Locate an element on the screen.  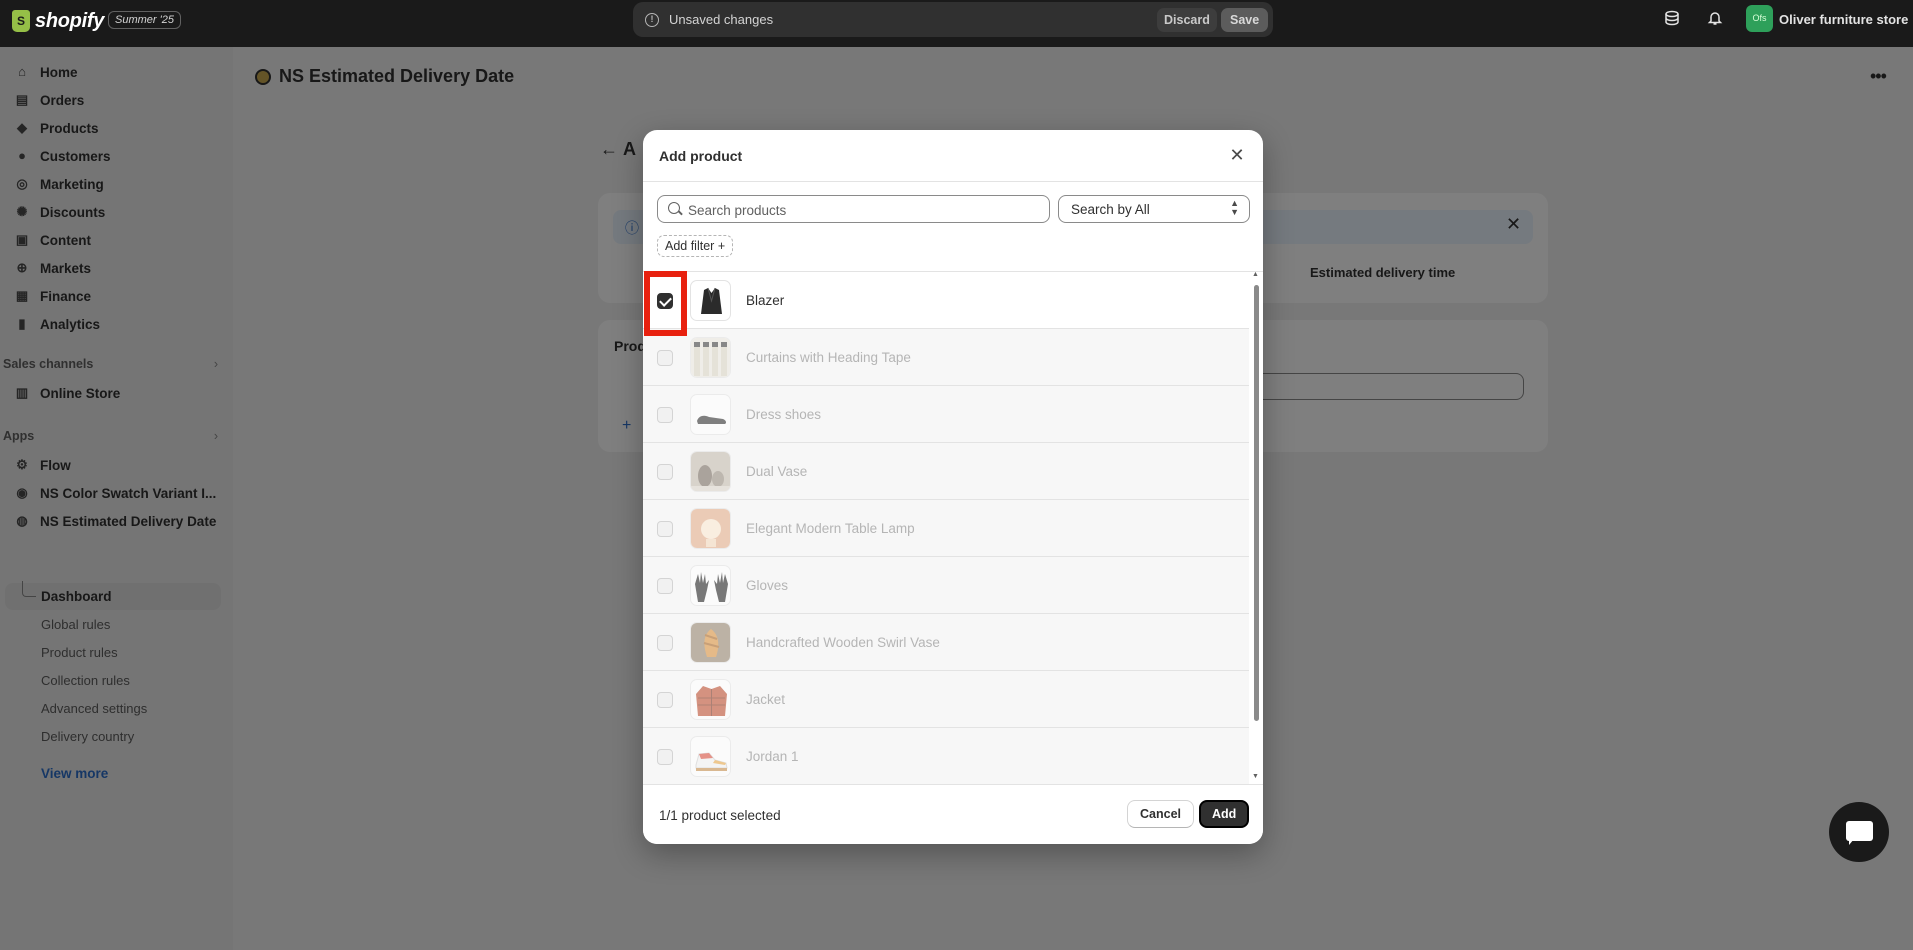
product-row-blazer: Blazer is located at coordinates (946, 300).